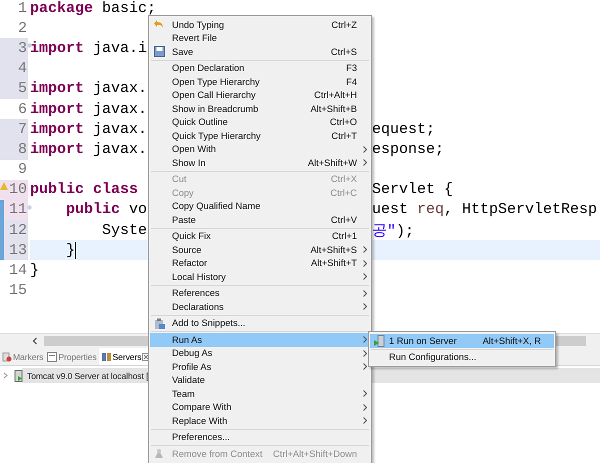 The height and width of the screenshot is (463, 600). I want to click on line-number: 14, so click(18, 271).